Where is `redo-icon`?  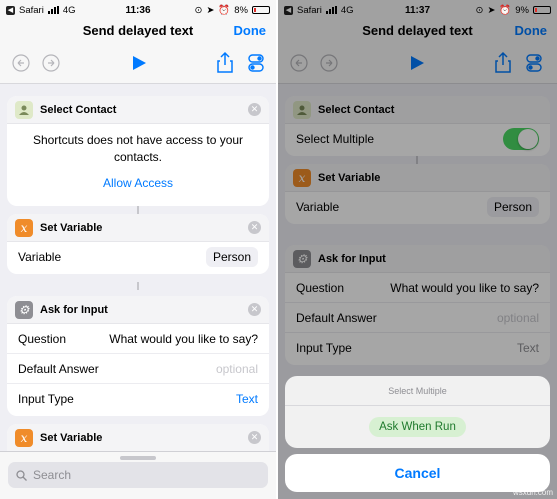 redo-icon is located at coordinates (51, 63).